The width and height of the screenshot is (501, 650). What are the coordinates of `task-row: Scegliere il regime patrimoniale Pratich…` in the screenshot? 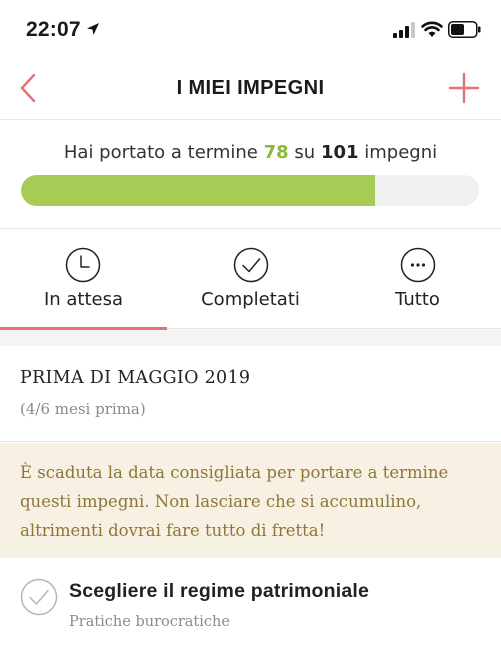 It's located at (250, 604).